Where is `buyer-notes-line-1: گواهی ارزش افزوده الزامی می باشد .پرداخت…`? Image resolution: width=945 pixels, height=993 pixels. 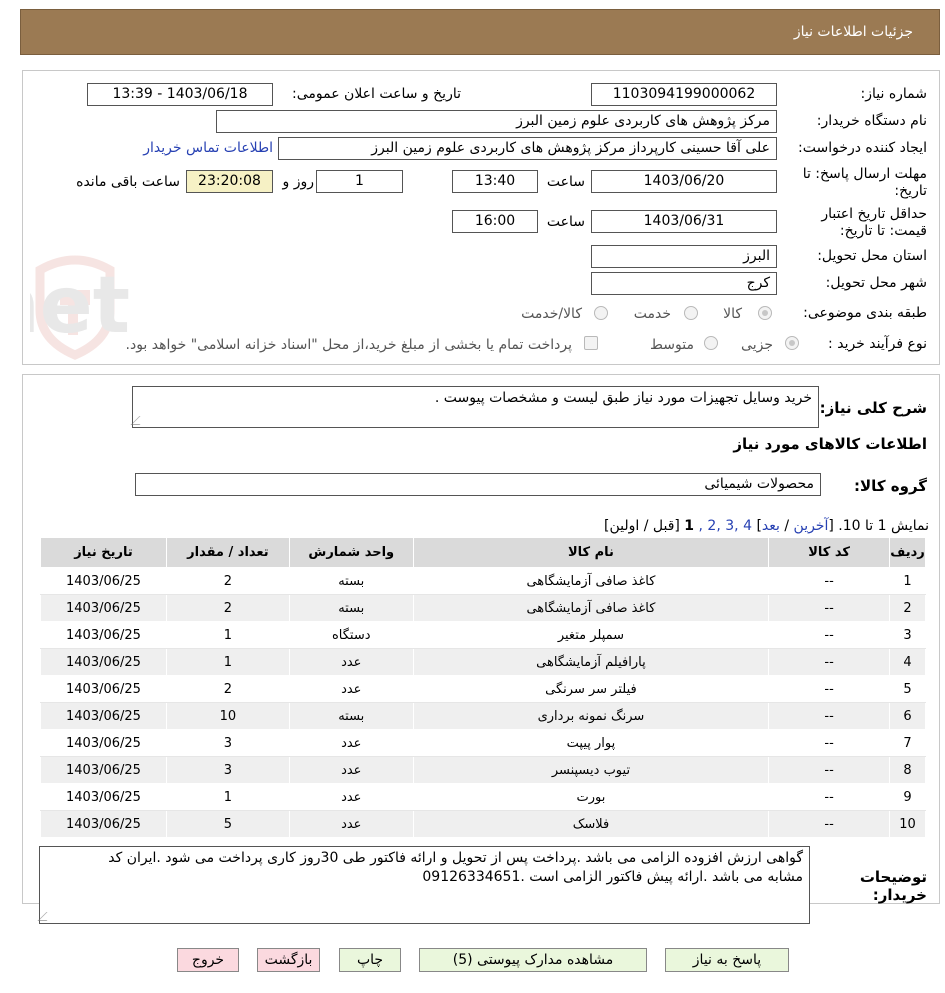
buyer-notes-line-1: گواهی ارزش افزوده الزامی می باشد .پرداخت… is located at coordinates (455, 858).